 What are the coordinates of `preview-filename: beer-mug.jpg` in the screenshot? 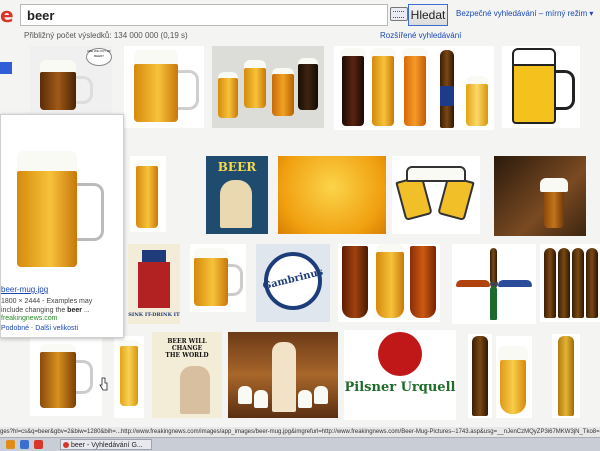 It's located at (24, 289).